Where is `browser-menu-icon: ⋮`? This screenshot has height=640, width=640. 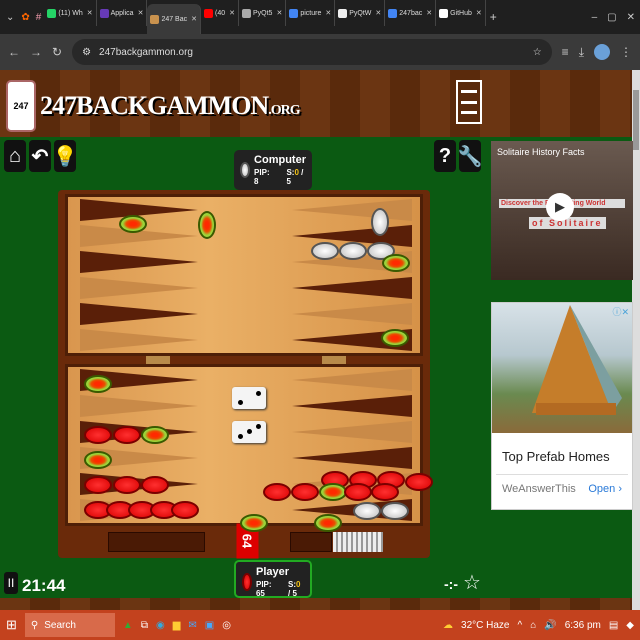 browser-menu-icon: ⋮ is located at coordinates (626, 52).